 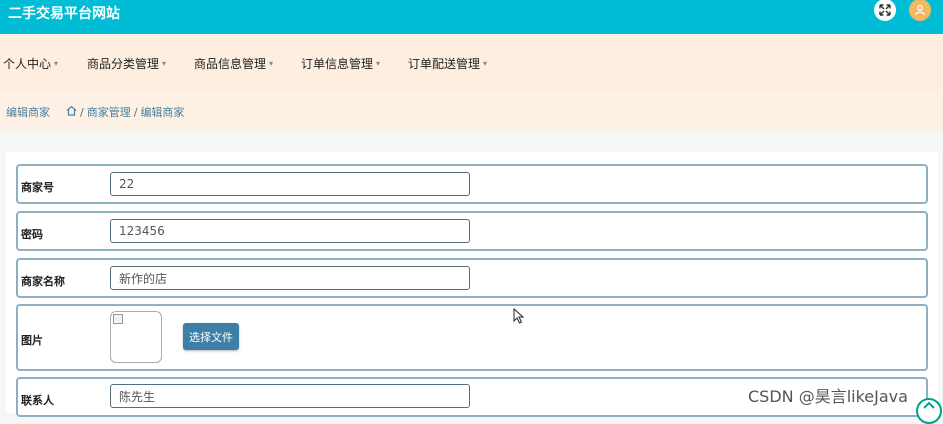 I want to click on scroll-to-top-button, so click(x=929, y=411).